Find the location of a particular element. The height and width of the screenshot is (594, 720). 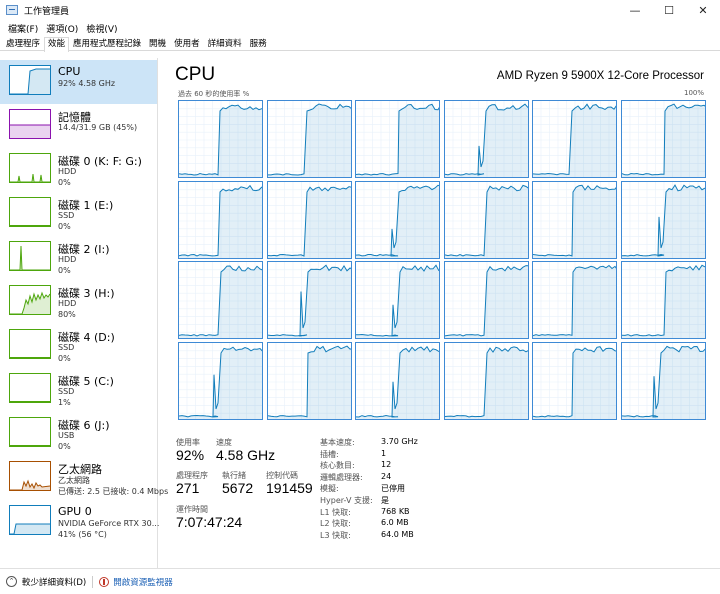

window-controls: — ☐ ✕ is located at coordinates (669, 10).